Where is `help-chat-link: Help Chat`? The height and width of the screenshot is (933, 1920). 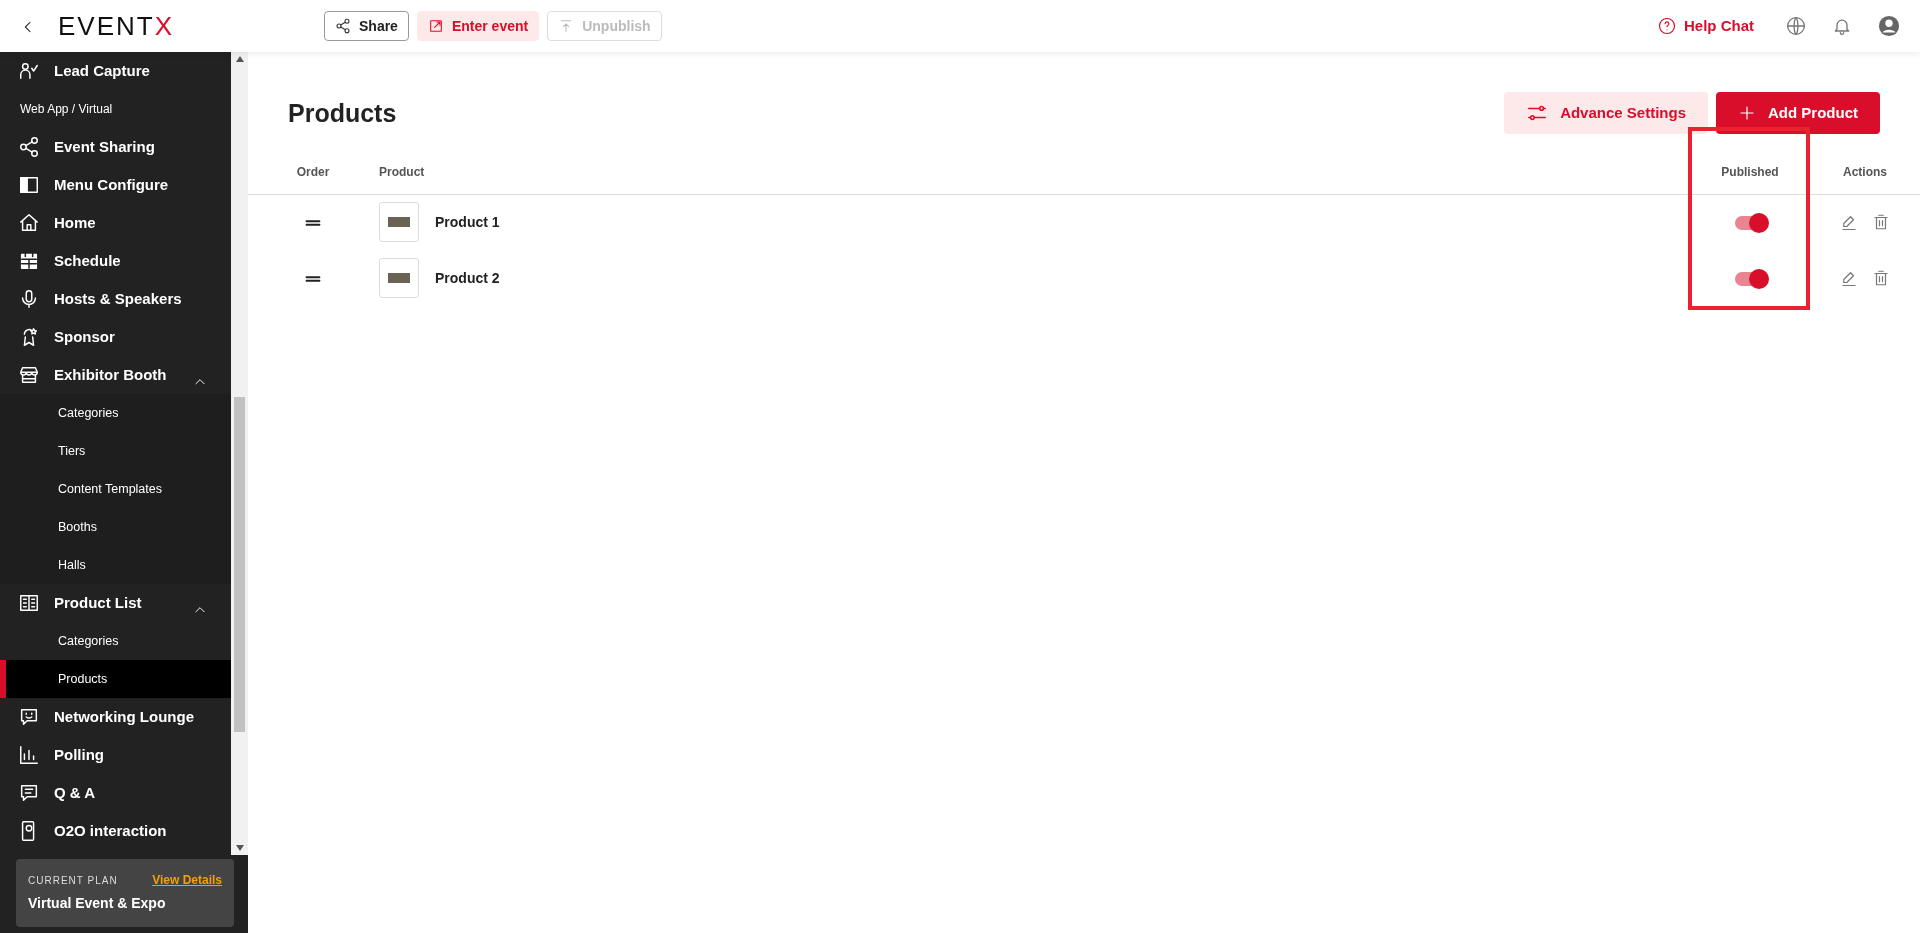 help-chat-link: Help Chat is located at coordinates (1706, 26).